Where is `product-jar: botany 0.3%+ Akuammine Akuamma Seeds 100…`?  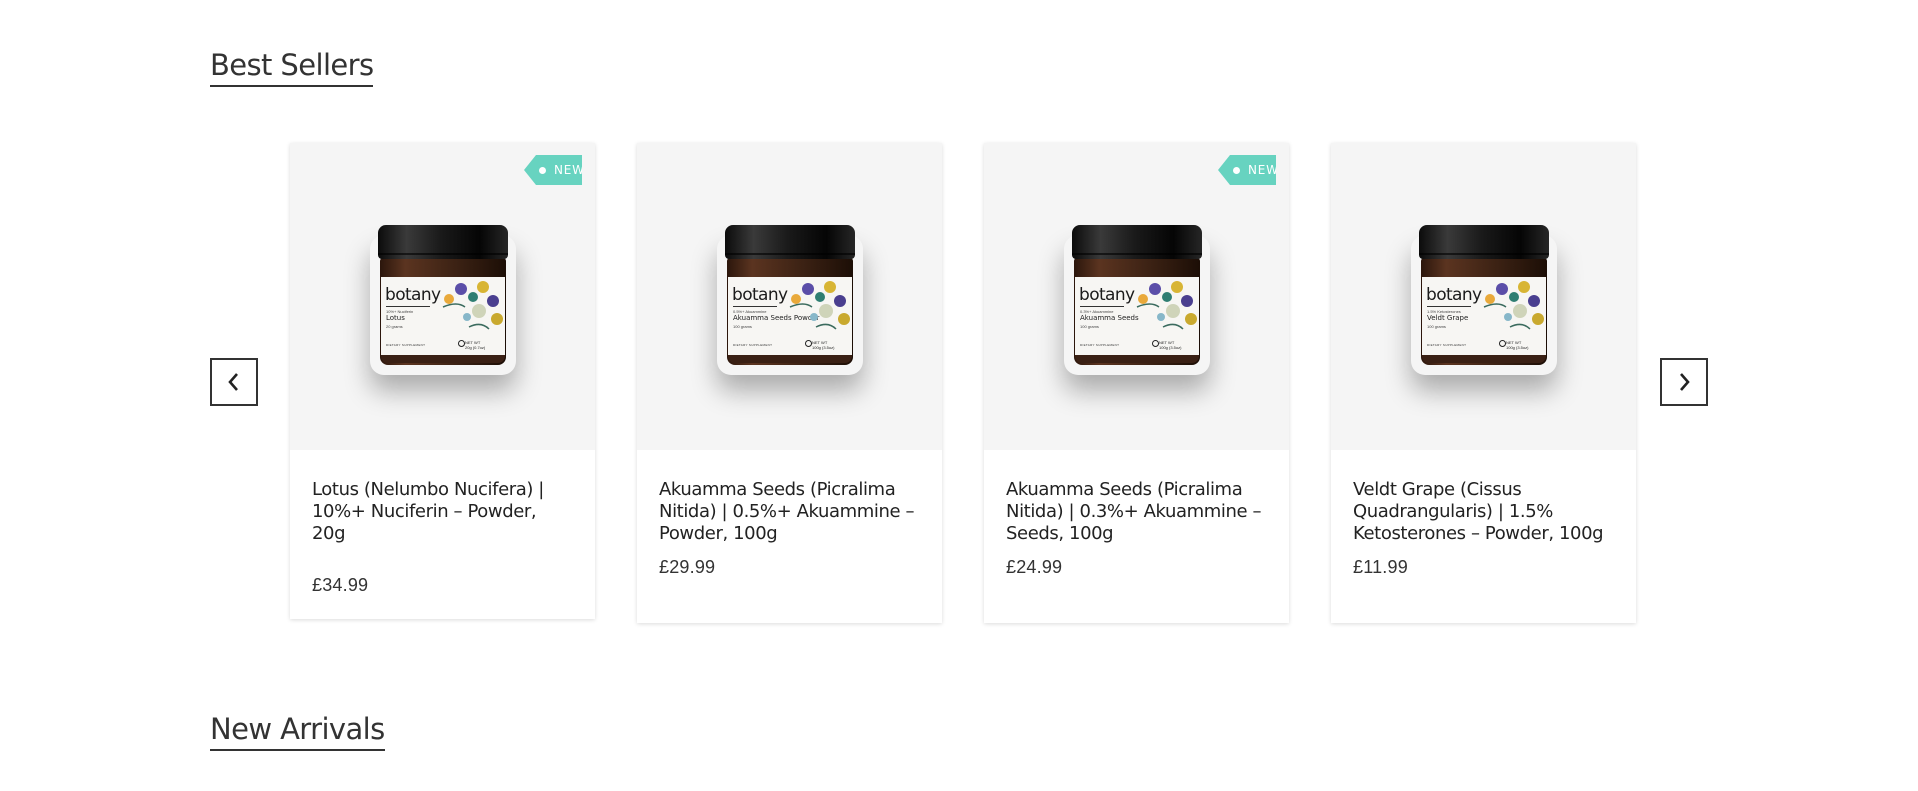
product-jar: botany 0.3%+ Akuammine Akuamma Seeds 100… is located at coordinates (1137, 295).